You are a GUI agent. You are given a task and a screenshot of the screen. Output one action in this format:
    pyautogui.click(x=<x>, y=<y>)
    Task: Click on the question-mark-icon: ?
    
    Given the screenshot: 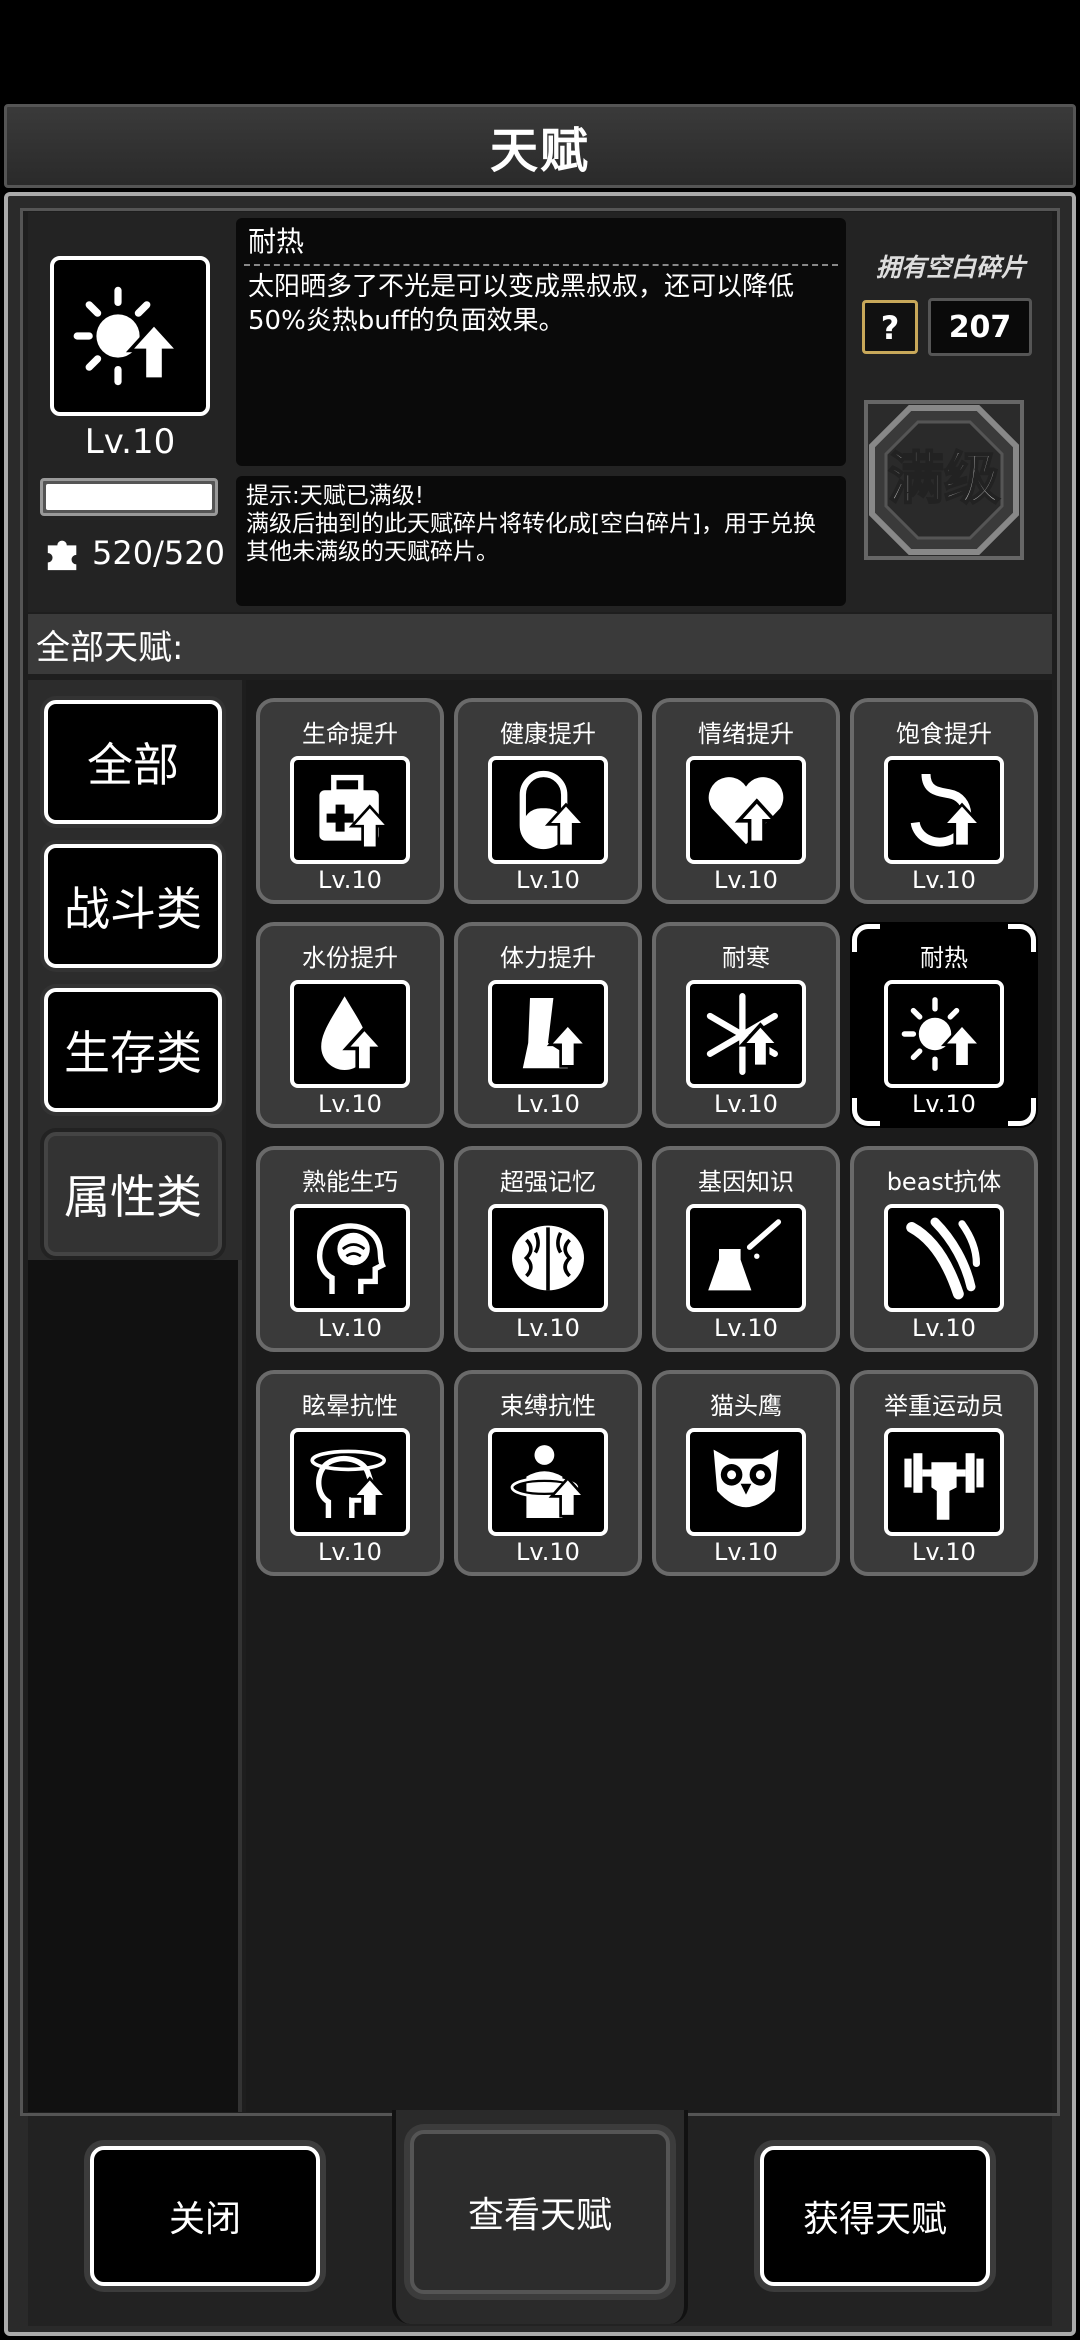 What is the action you would take?
    pyautogui.click(x=890, y=328)
    